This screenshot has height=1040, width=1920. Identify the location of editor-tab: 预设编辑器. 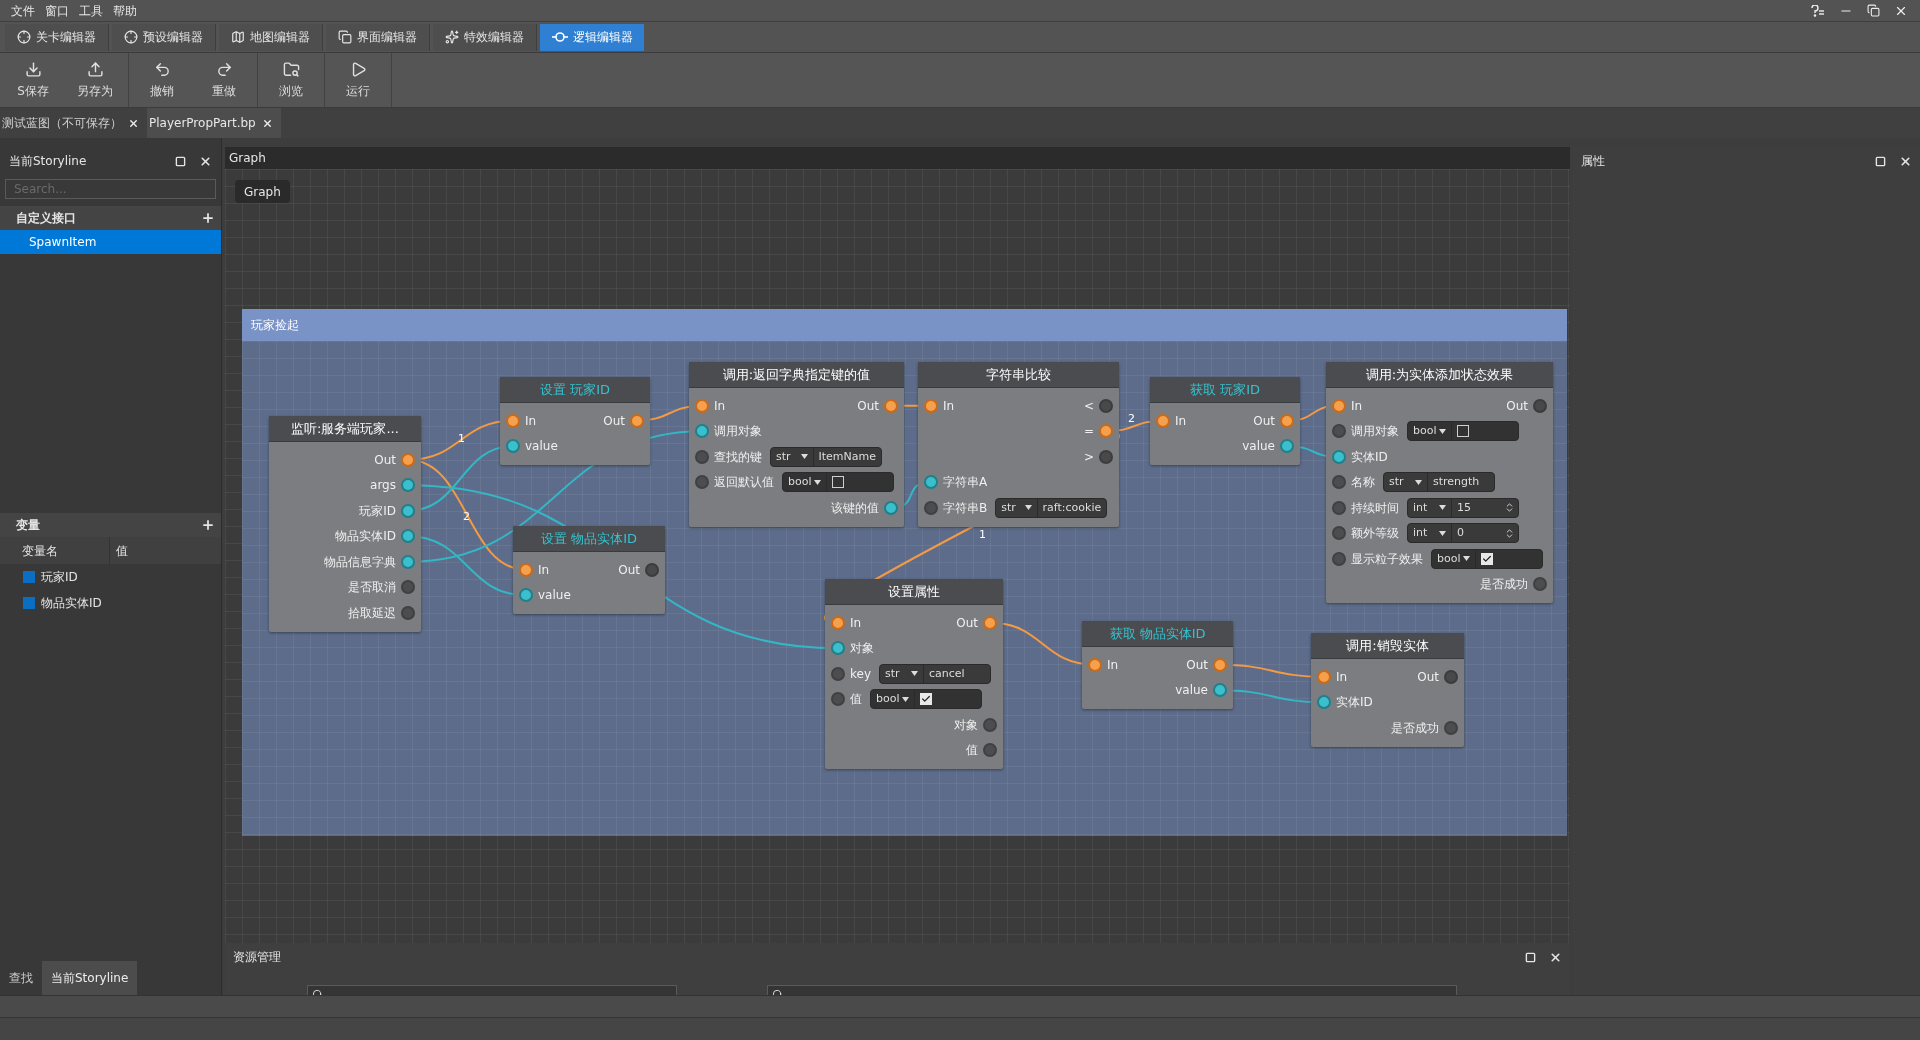
(164, 37).